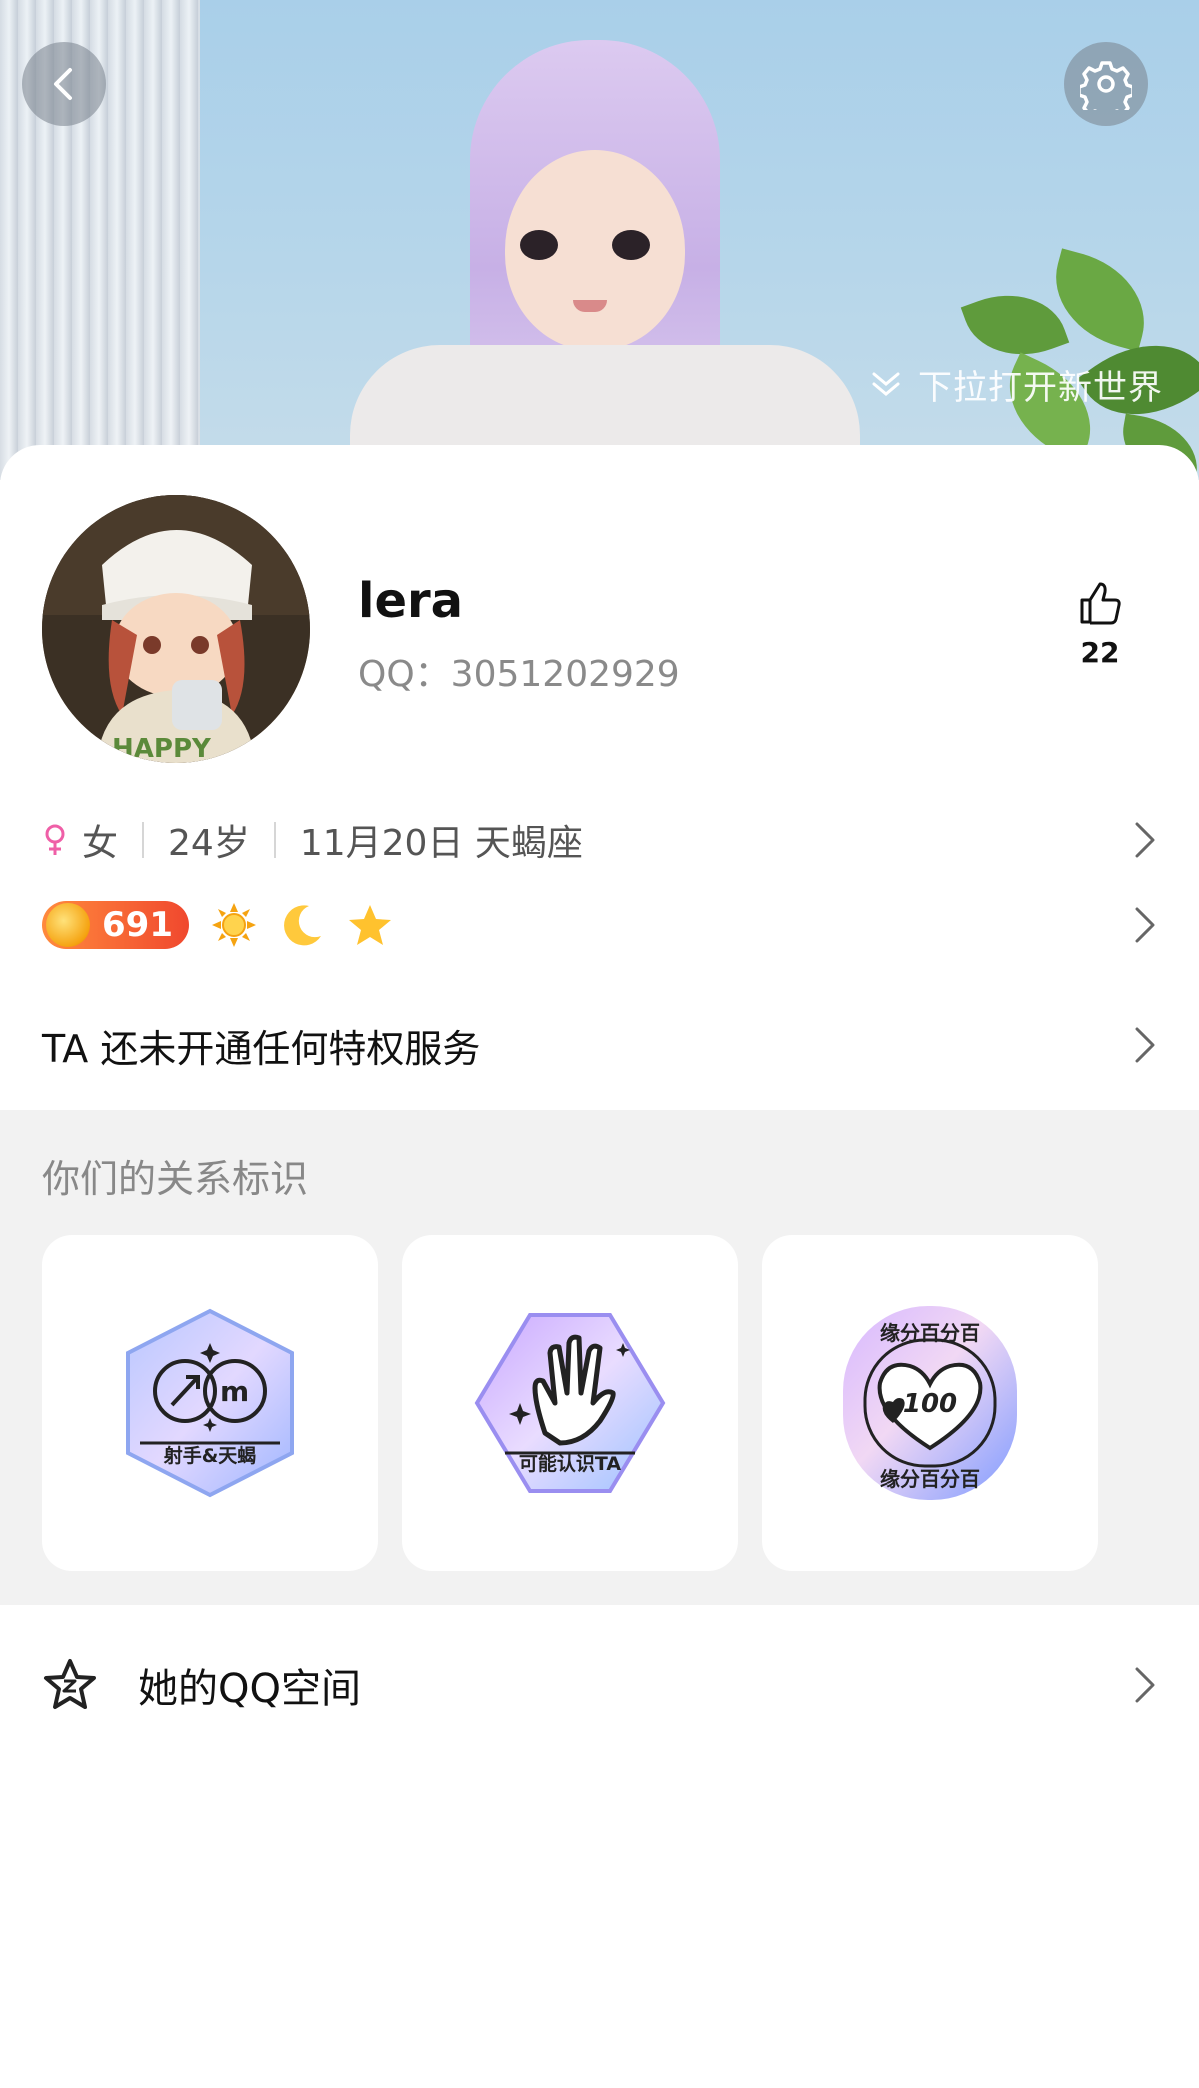  Describe the element at coordinates (209, 843) in the screenshot. I see `age-text: 24岁` at that location.